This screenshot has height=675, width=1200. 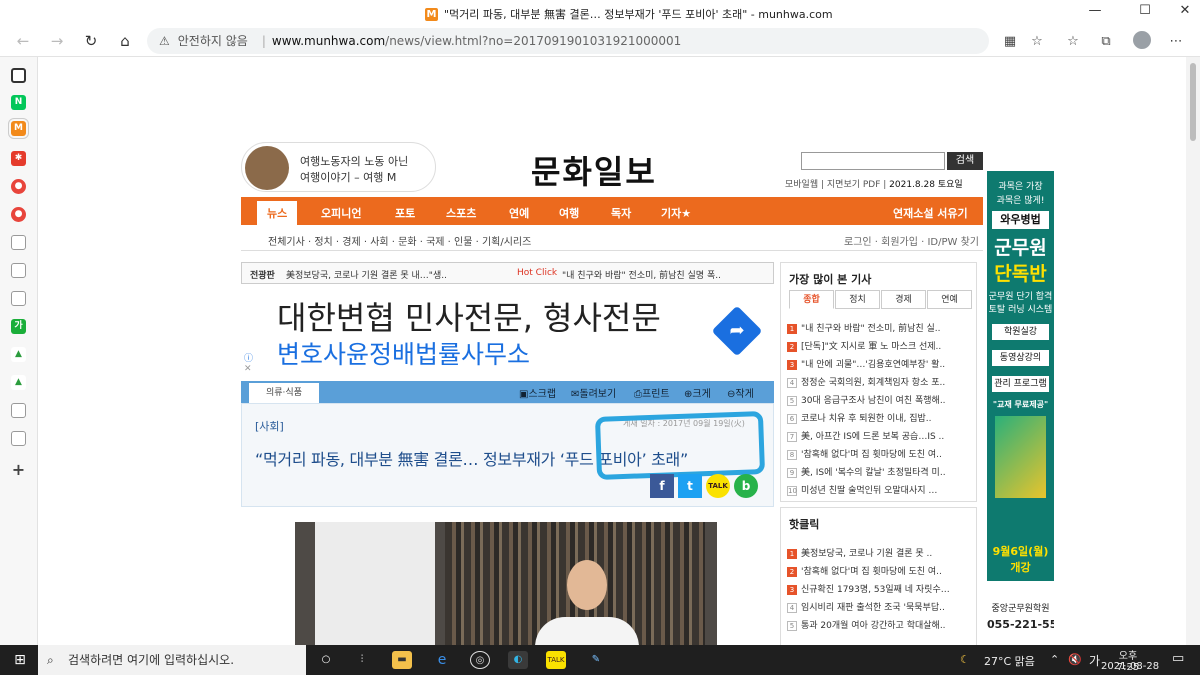 I want to click on share-around-button: ✉돌려보기, so click(x=593, y=392).